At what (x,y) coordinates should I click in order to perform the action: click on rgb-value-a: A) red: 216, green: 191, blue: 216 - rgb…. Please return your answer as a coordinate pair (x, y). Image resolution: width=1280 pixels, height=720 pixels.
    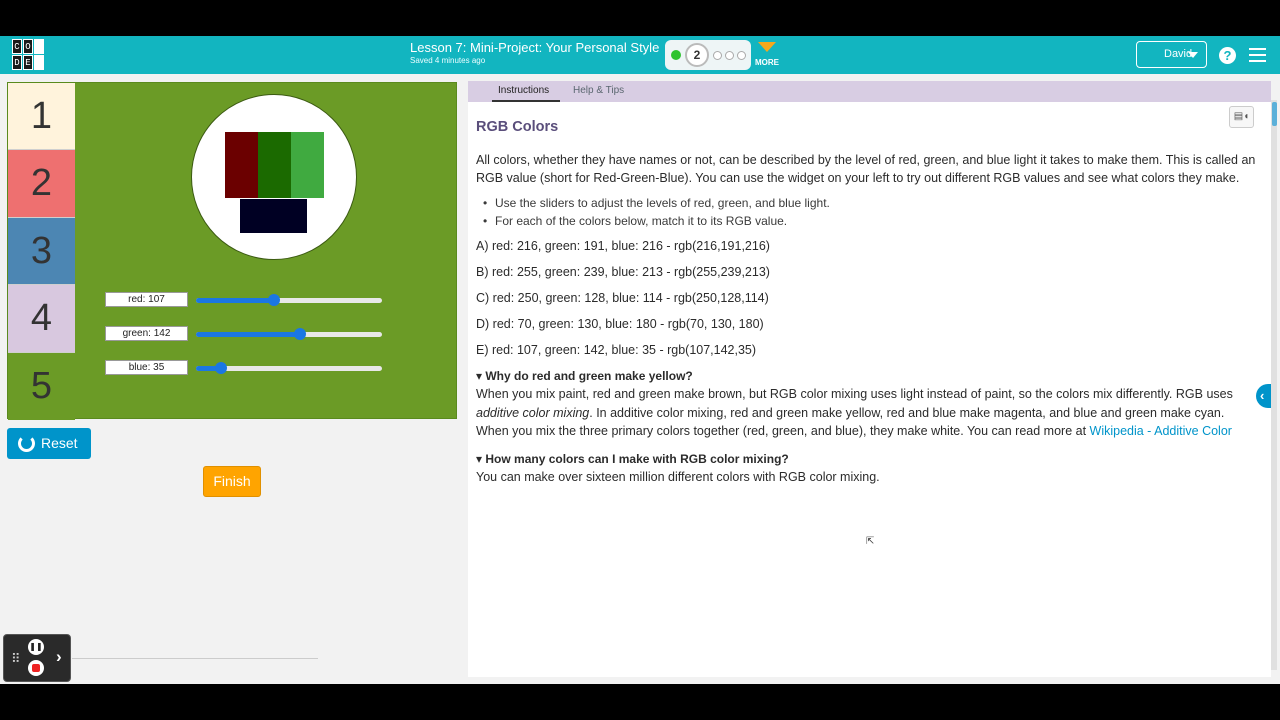
    Looking at the image, I should click on (623, 245).